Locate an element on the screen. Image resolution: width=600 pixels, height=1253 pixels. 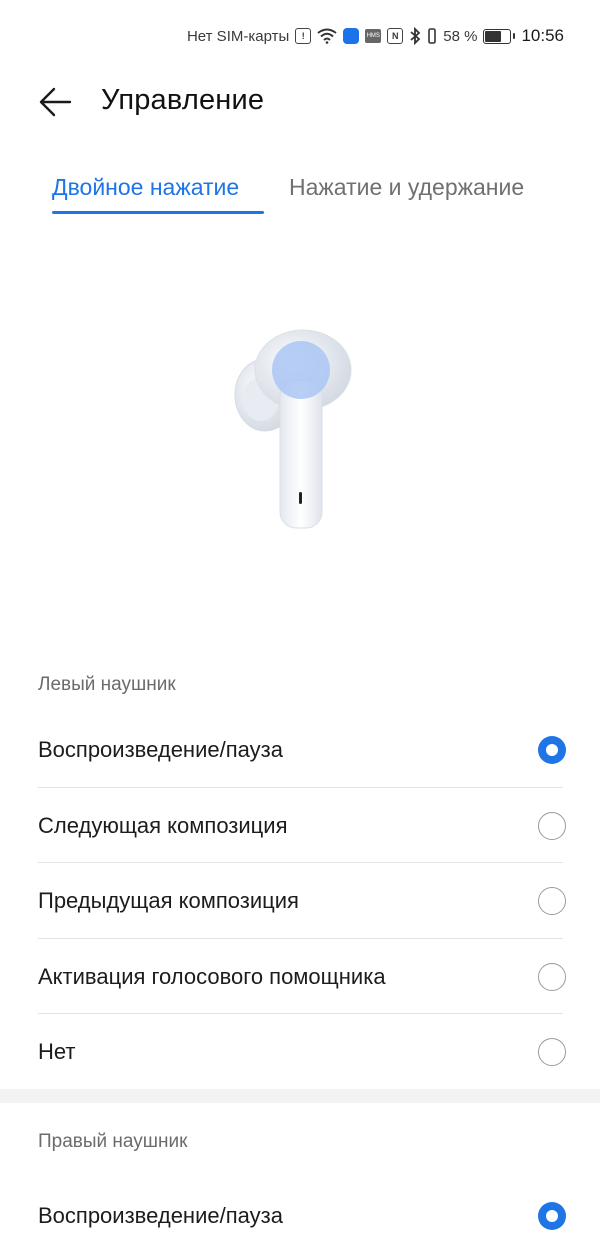
option-label: Нет is located at coordinates (57, 1051).